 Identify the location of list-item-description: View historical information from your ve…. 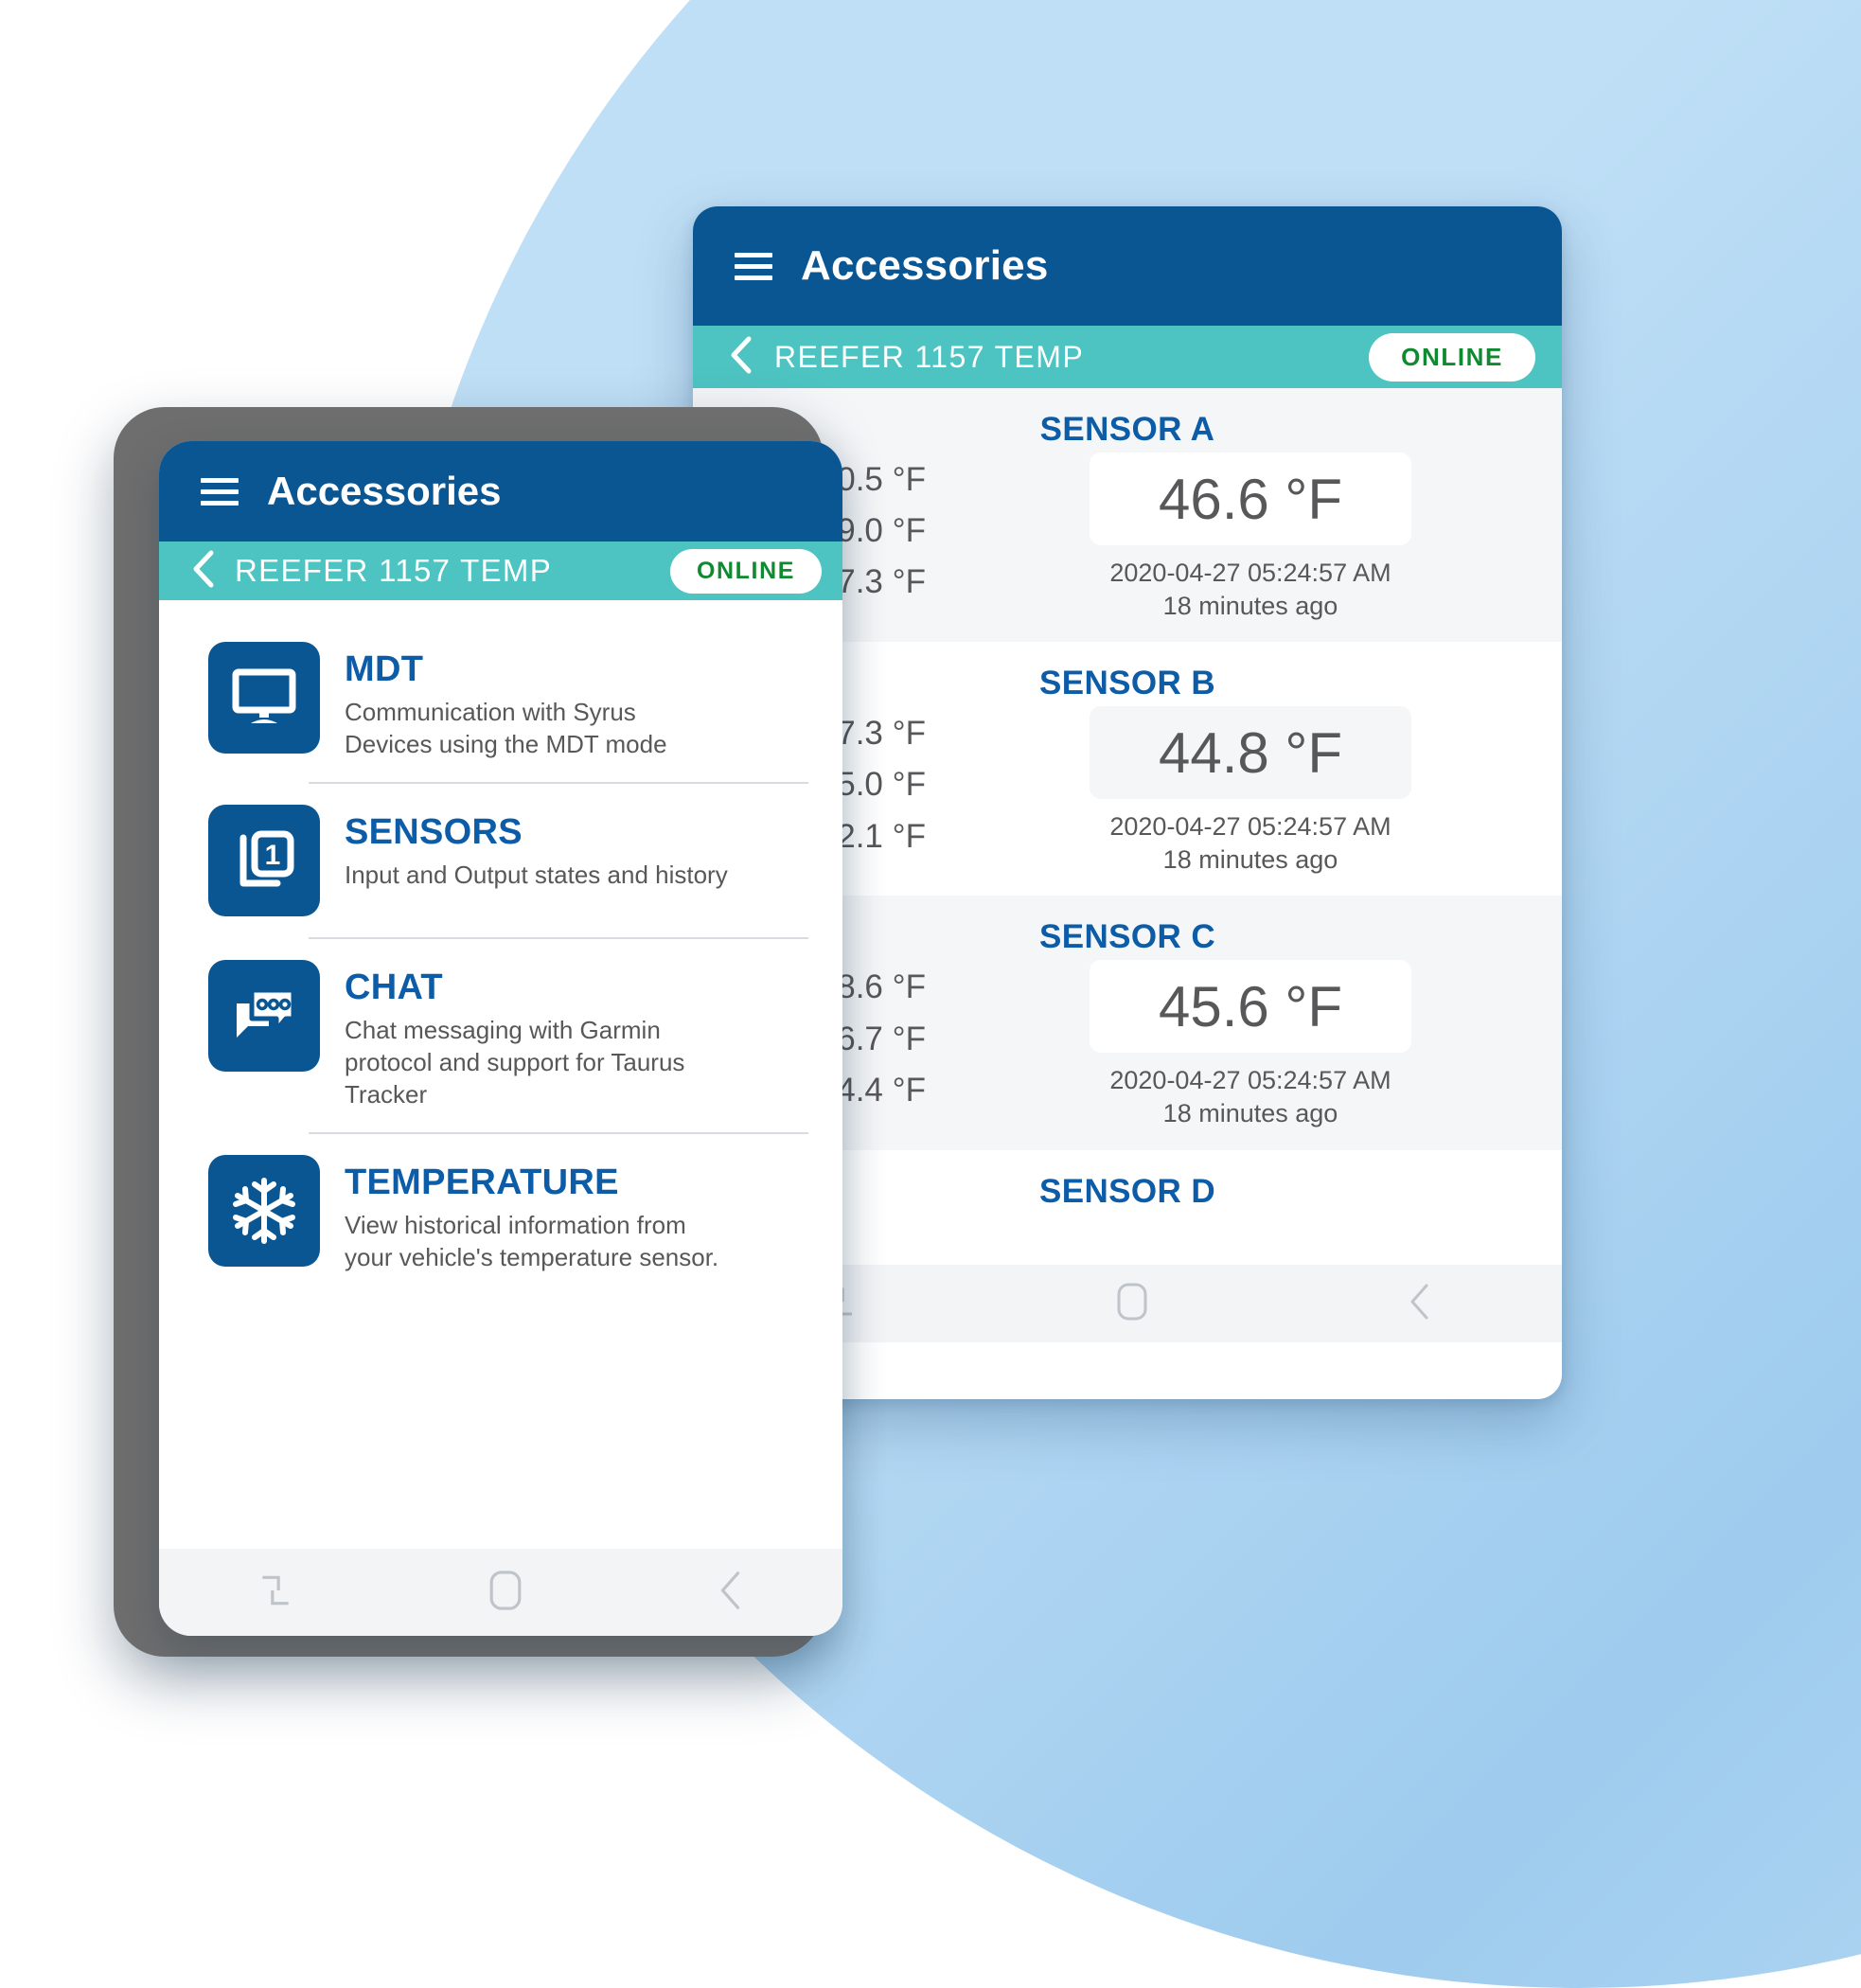
(532, 1240).